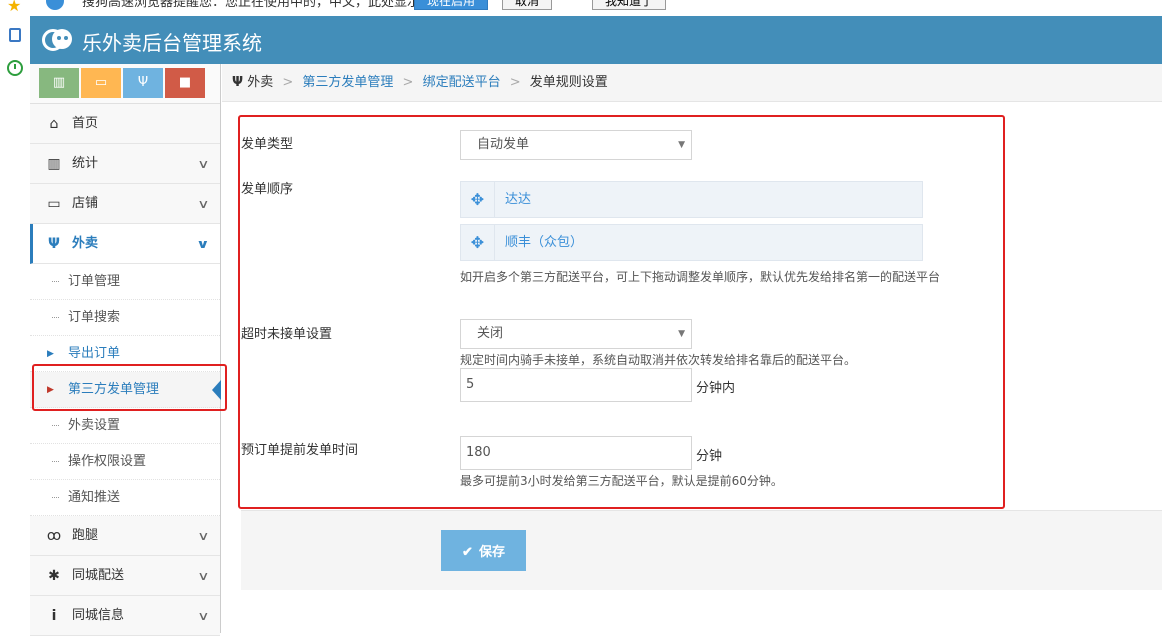 This screenshot has width=1162, height=636. What do you see at coordinates (347, 82) in the screenshot?
I see `breadcrumb-item-third-party: 第三方发单管理` at bounding box center [347, 82].